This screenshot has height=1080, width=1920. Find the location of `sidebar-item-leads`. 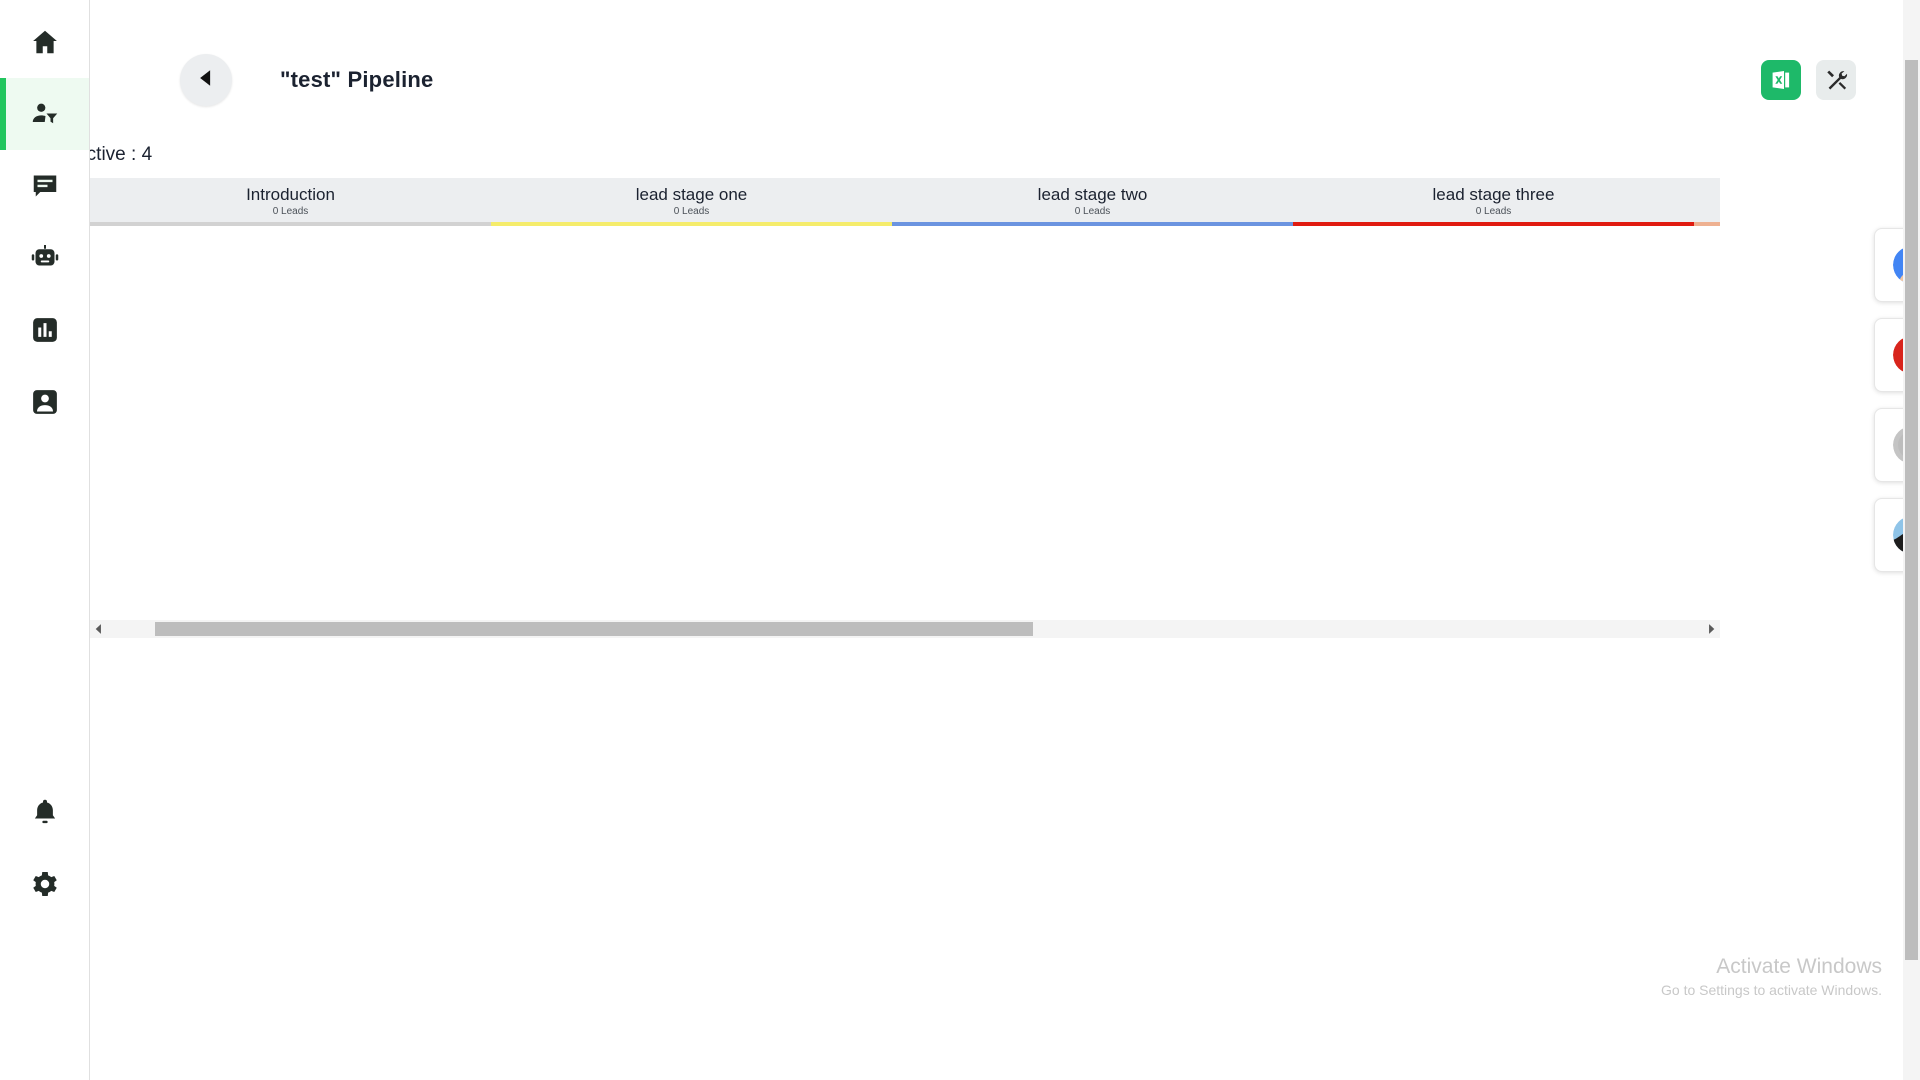

sidebar-item-leads is located at coordinates (44, 114).